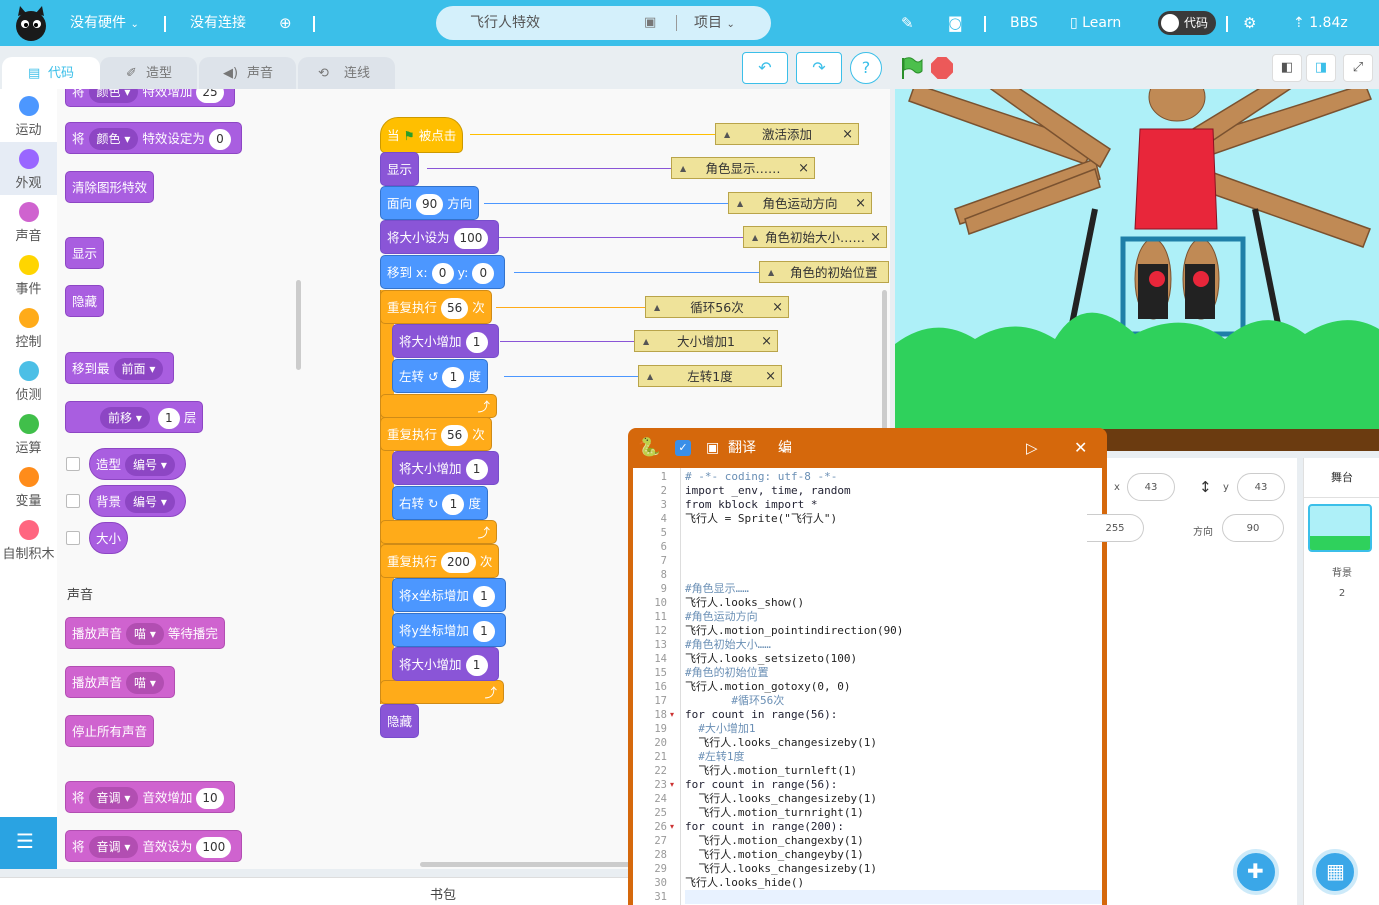 The image size is (1379, 905). I want to click on workspace-scrollbar, so click(884, 360).